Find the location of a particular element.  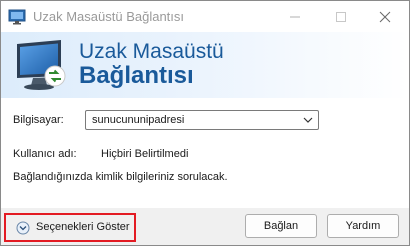

connect-button: Bağlan is located at coordinates (281, 226).